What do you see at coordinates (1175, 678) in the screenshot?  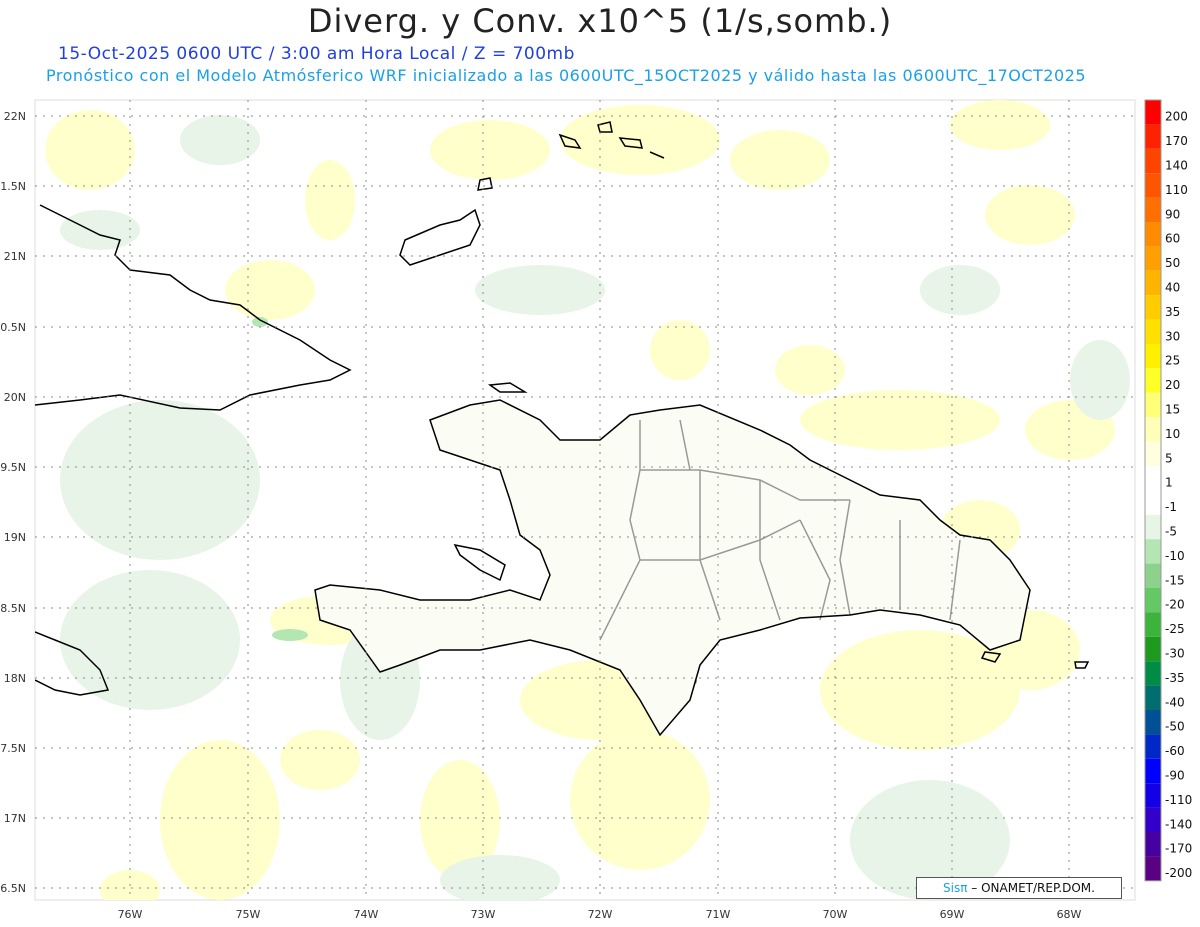 I see `legend-label: -35` at bounding box center [1175, 678].